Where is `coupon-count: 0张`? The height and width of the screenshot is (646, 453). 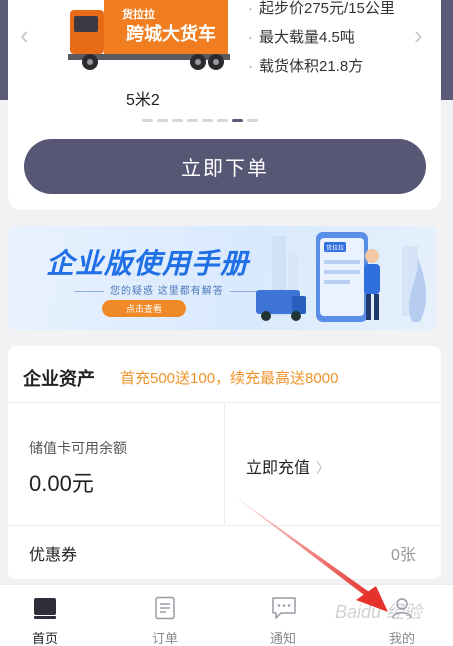
coupon-count: 0张 is located at coordinates (403, 555).